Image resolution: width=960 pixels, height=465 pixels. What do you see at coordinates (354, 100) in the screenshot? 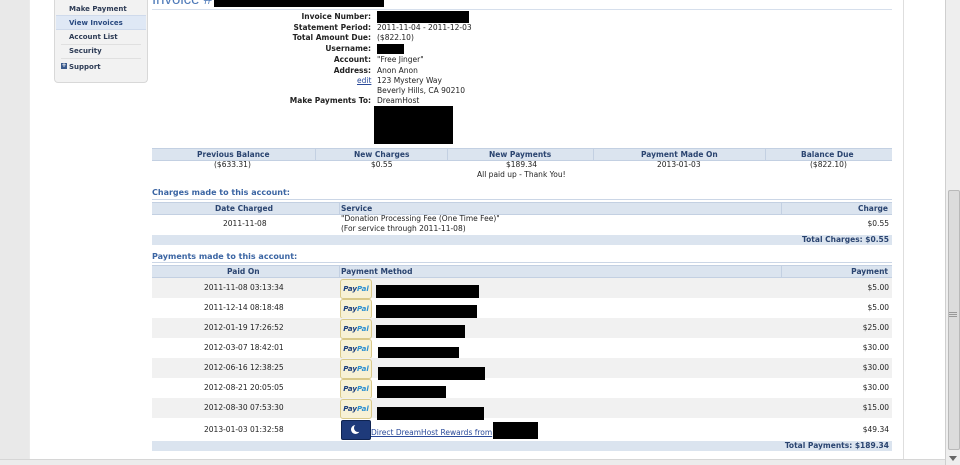
I see `info-make-payments-to: Make Payments To: DreamHost` at bounding box center [354, 100].